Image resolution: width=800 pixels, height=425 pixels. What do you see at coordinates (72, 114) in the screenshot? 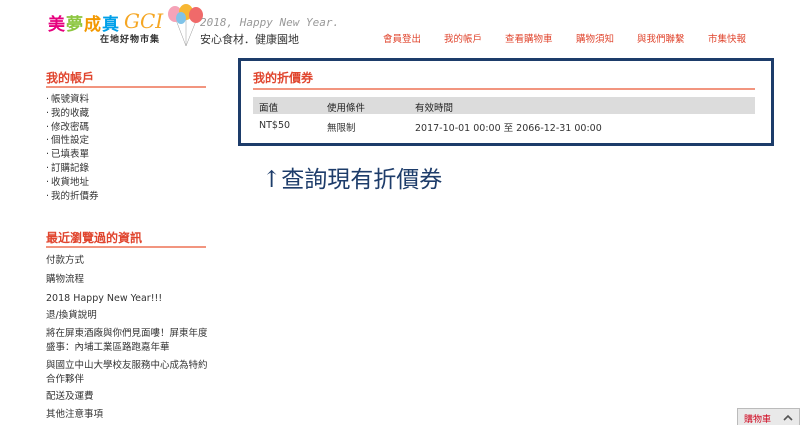
I see `sidebar-item-favorites: · 我的收藏` at bounding box center [72, 114].